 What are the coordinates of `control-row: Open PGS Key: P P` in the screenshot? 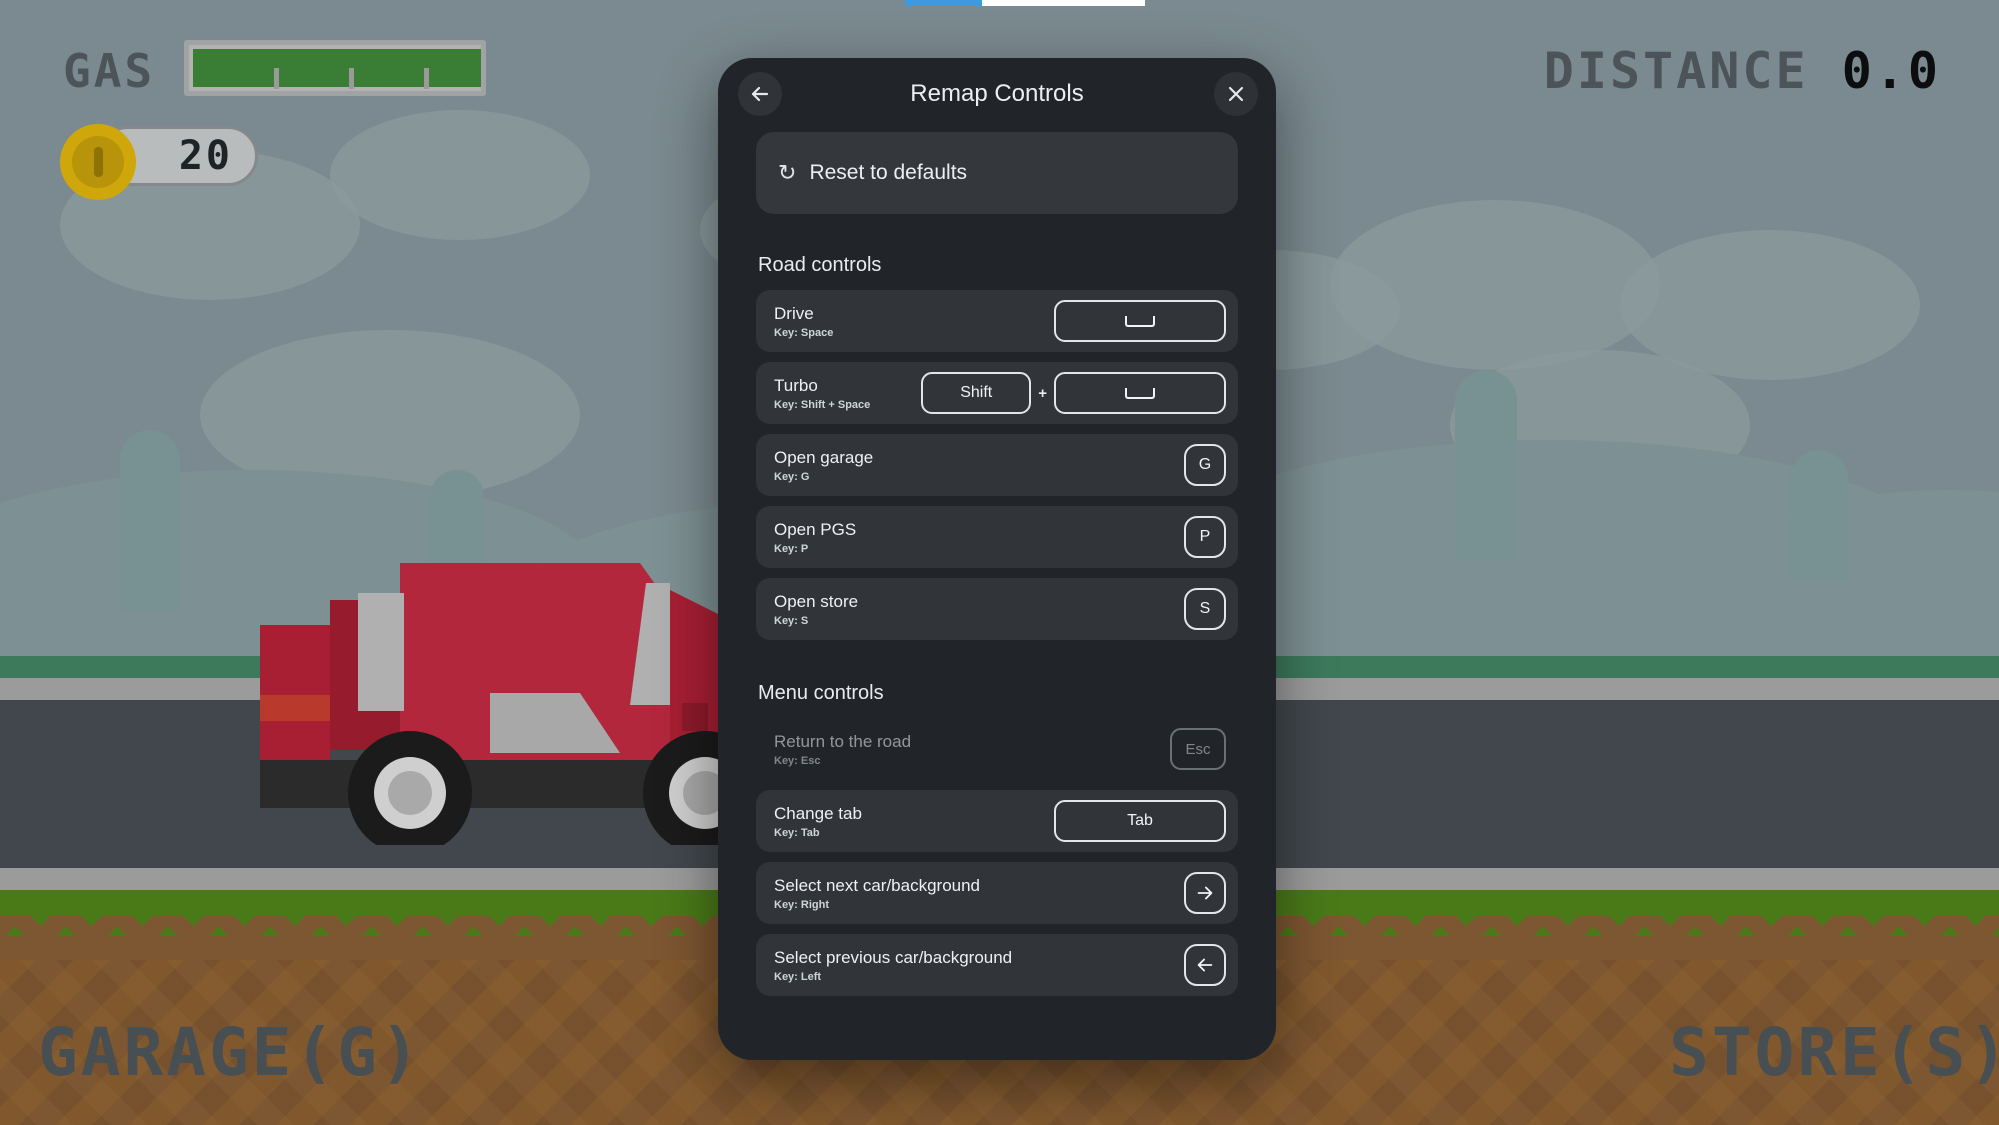 It's located at (997, 537).